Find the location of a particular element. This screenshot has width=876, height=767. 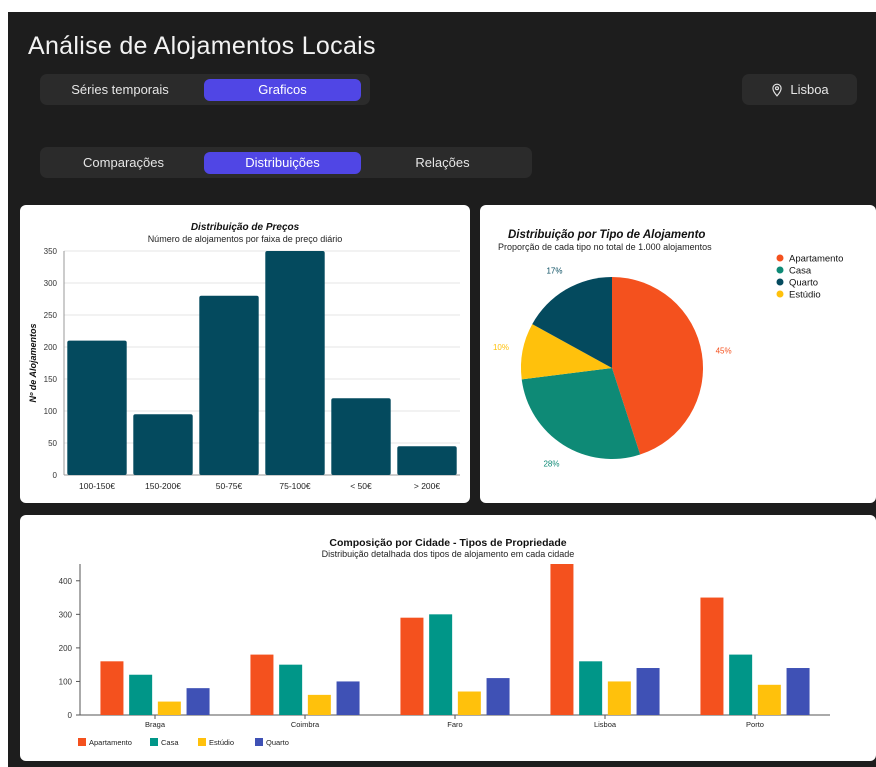

main-tabs: Séries temporais Graficos is located at coordinates (205, 89).